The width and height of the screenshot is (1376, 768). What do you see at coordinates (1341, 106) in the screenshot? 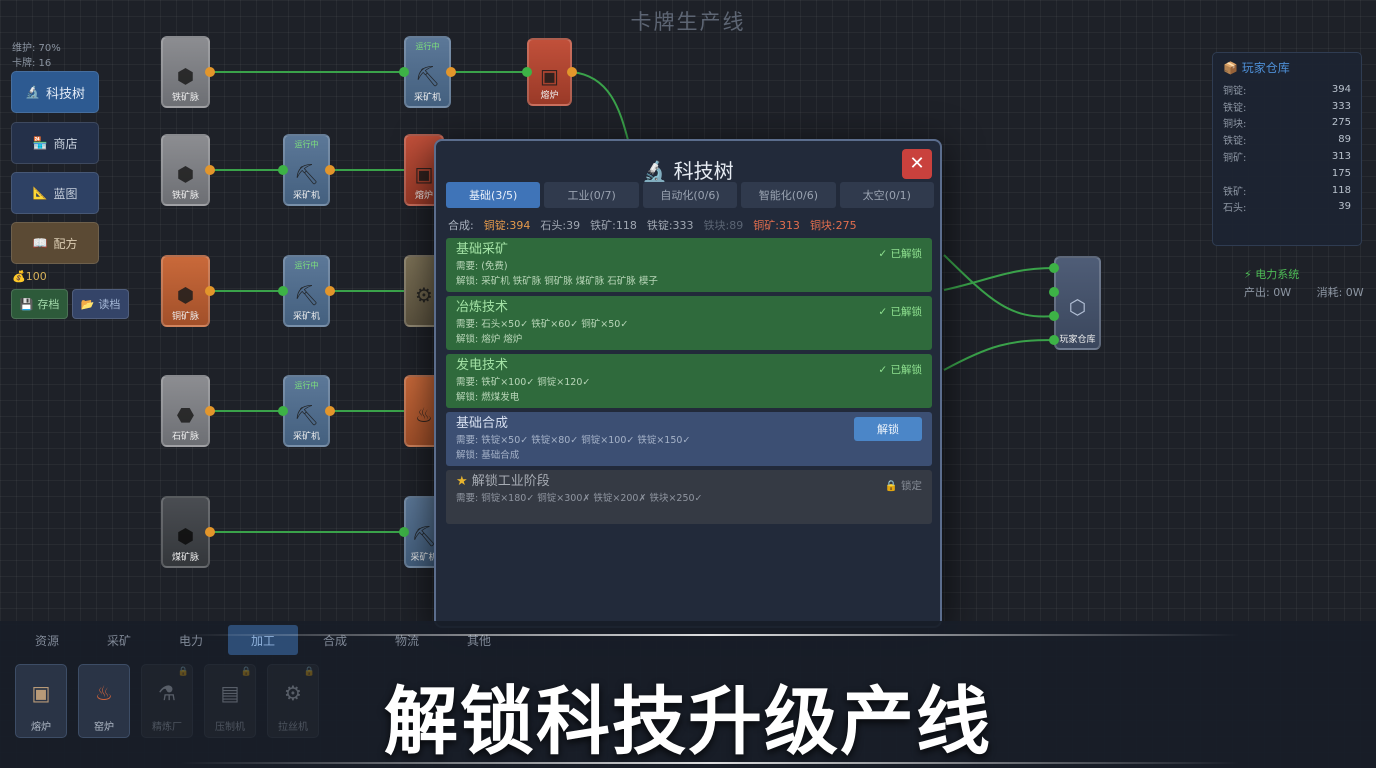
I see `item-value: 333` at bounding box center [1341, 106].